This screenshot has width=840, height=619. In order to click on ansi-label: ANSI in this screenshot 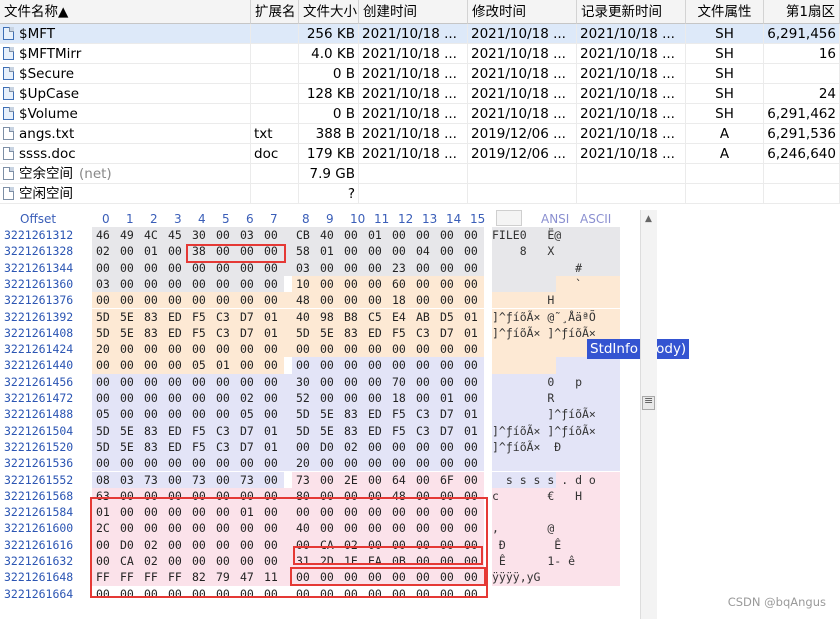, I will do `click(555, 219)`.